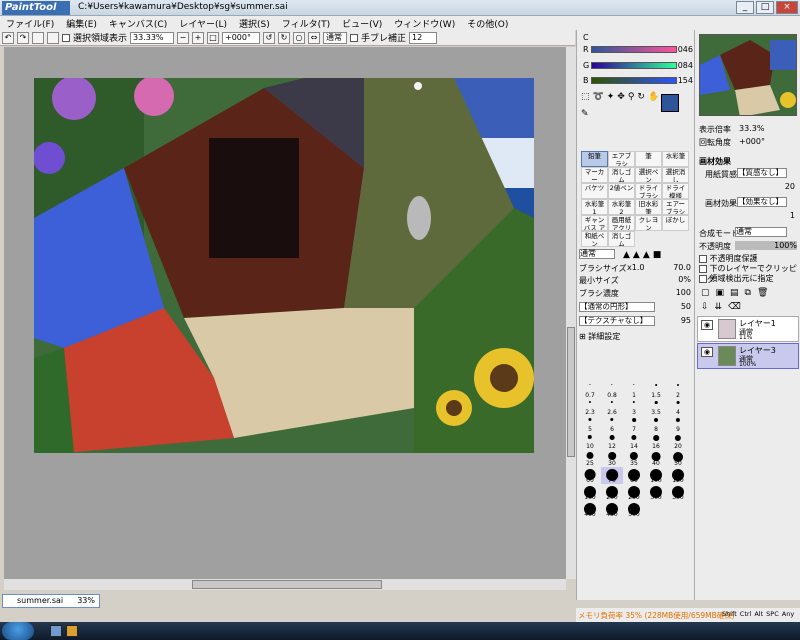 Image resolution: width=800 pixels, height=640 pixels. I want to click on brush-tool-18: クレヨン, so click(648, 223).